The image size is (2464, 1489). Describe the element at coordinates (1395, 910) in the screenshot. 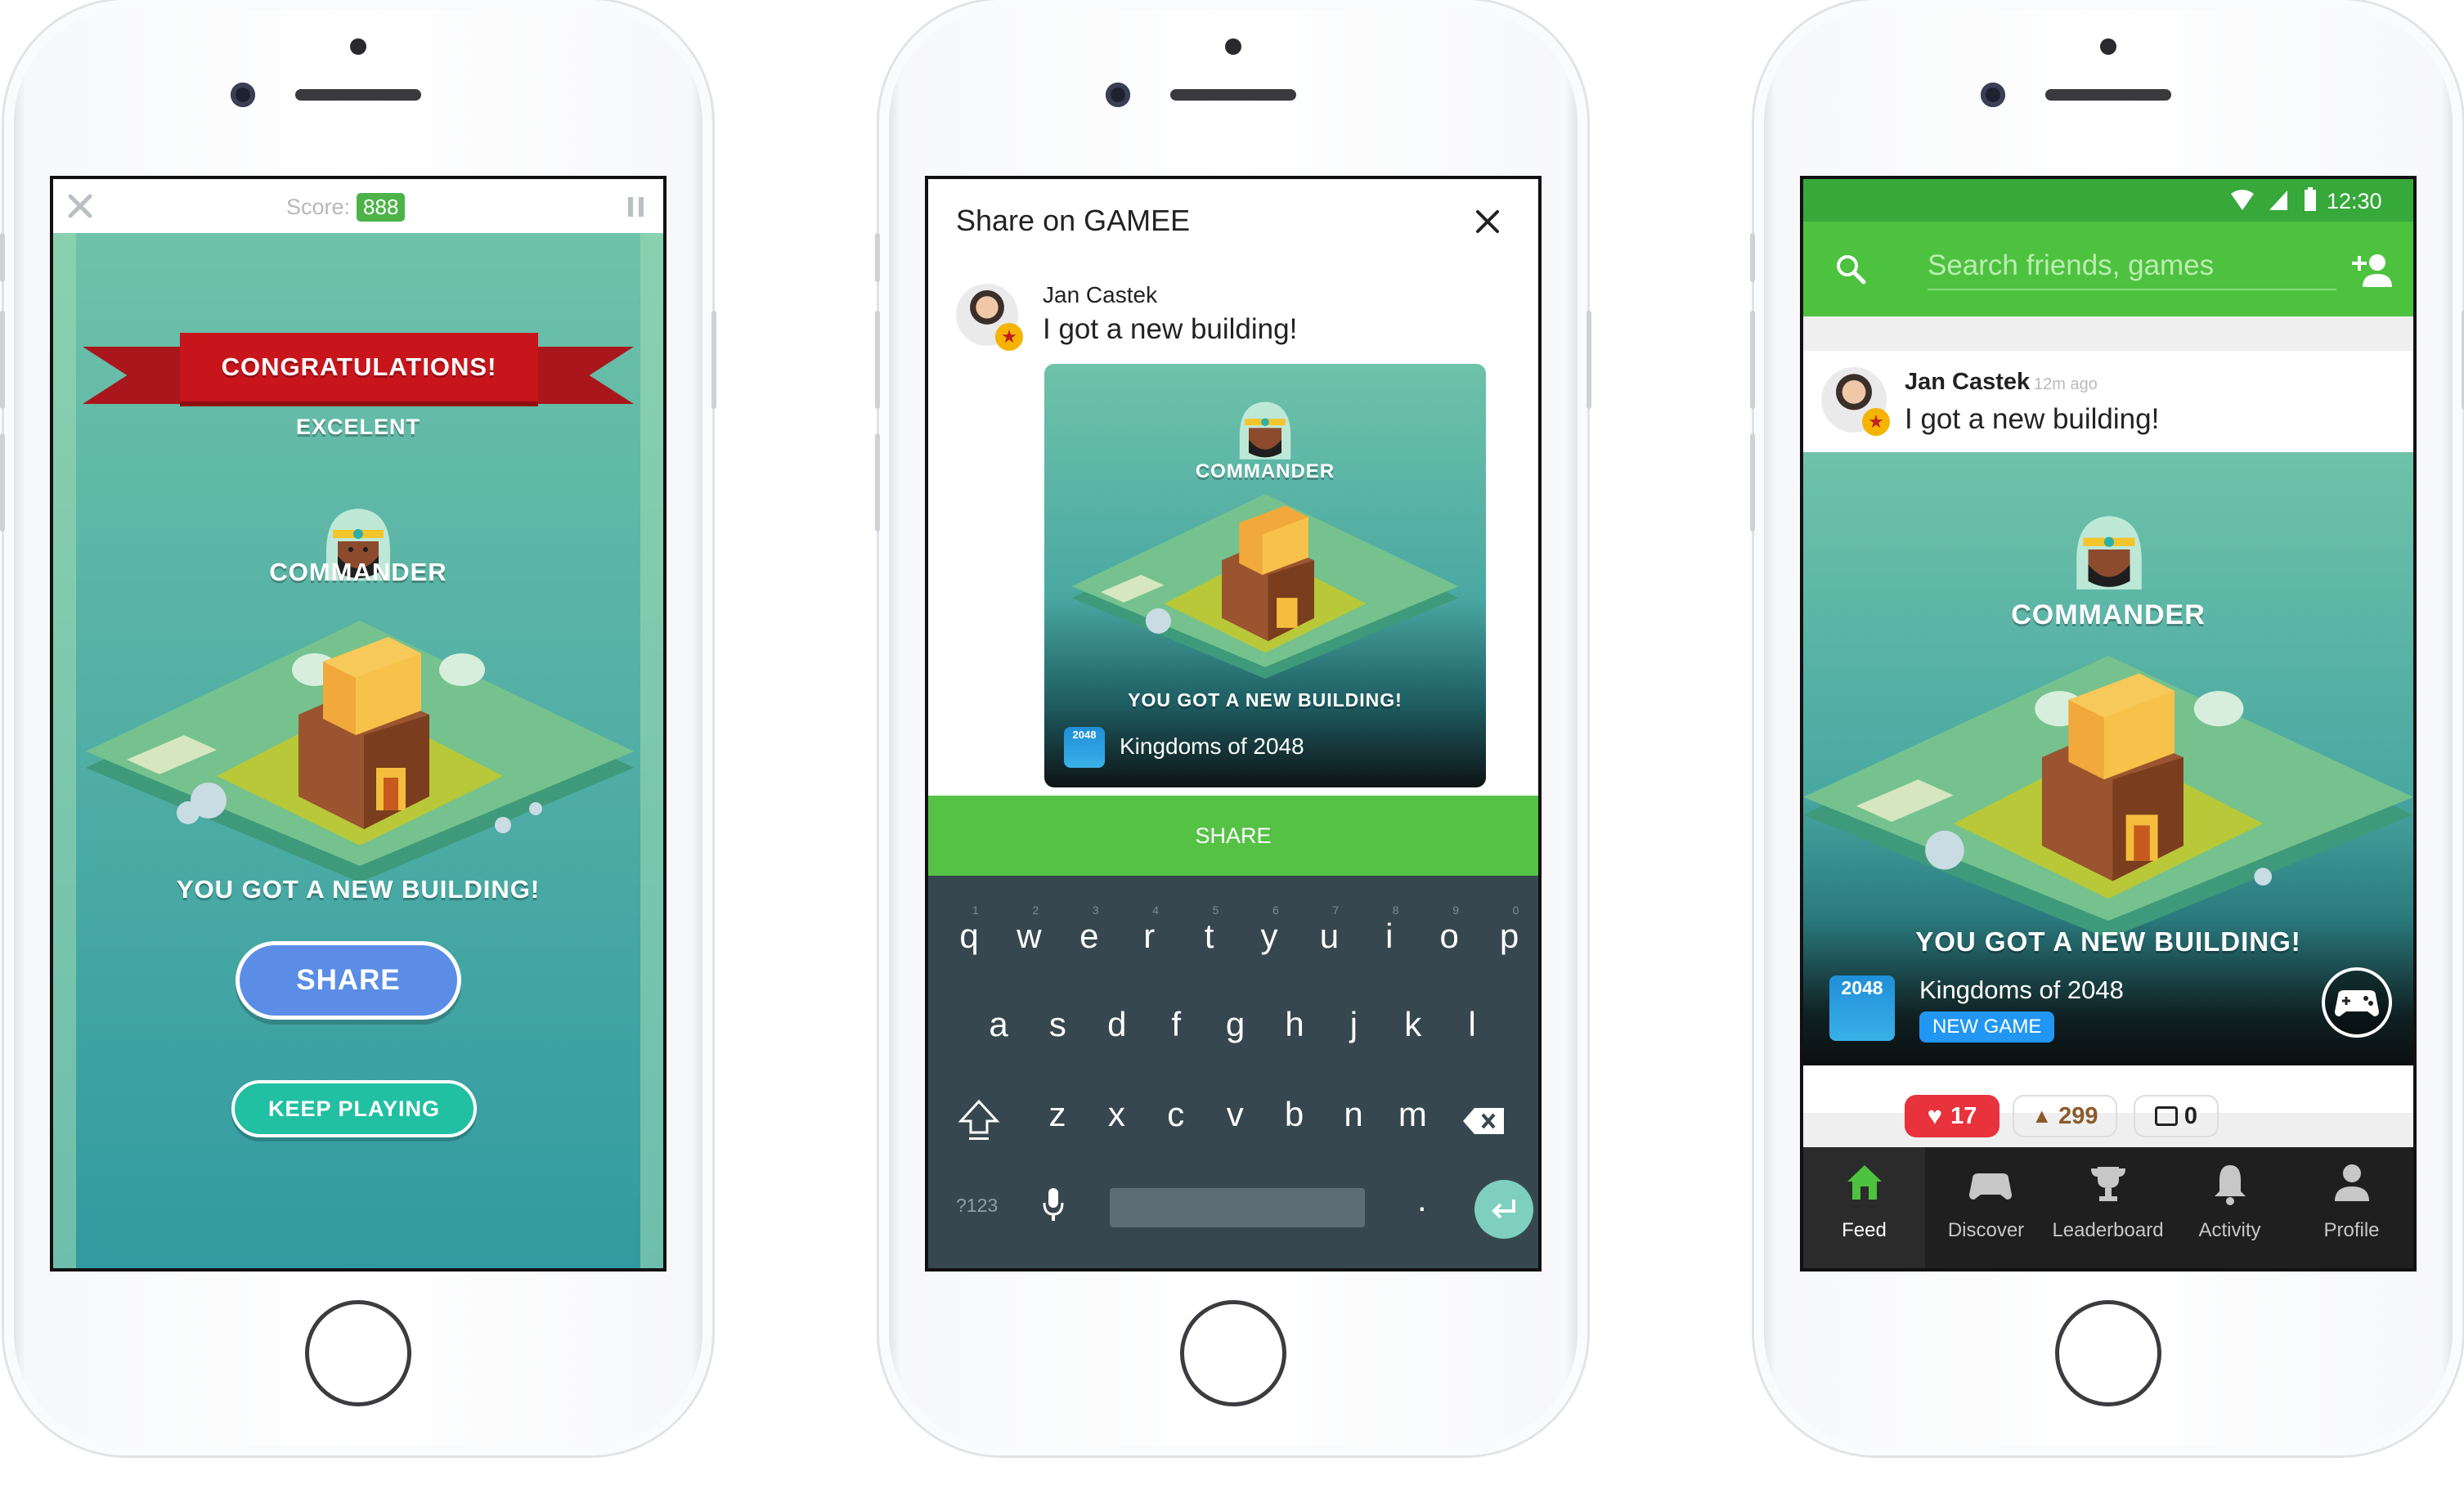

I see `key-hint-8: 8` at that location.